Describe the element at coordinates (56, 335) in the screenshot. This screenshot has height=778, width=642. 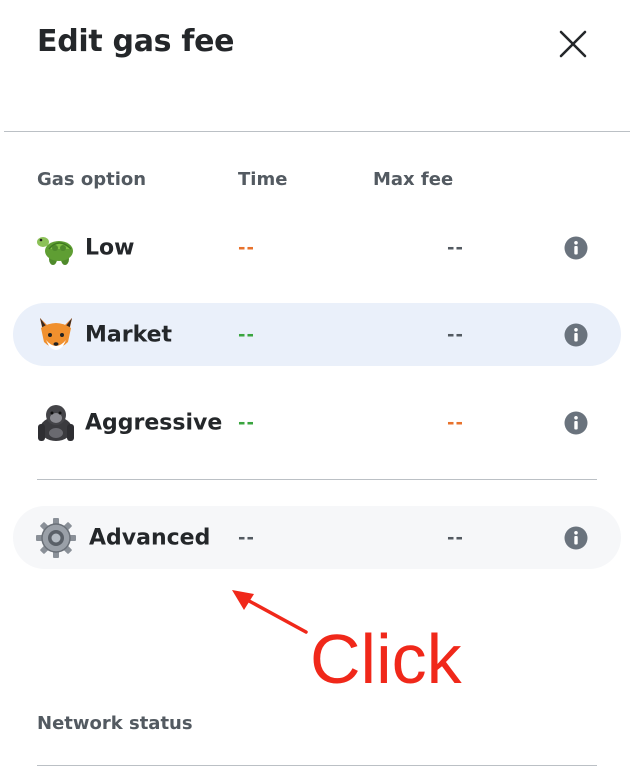
I see `fox-icon` at that location.